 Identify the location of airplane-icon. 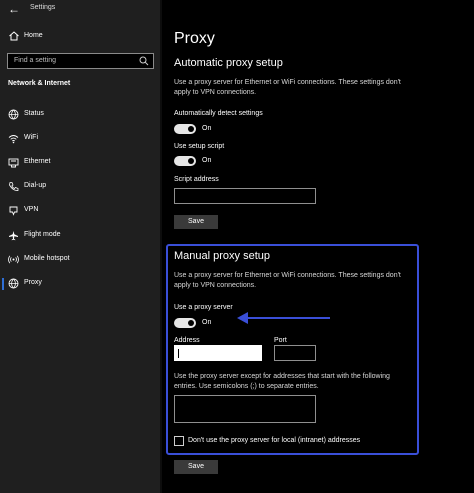
(13, 236).